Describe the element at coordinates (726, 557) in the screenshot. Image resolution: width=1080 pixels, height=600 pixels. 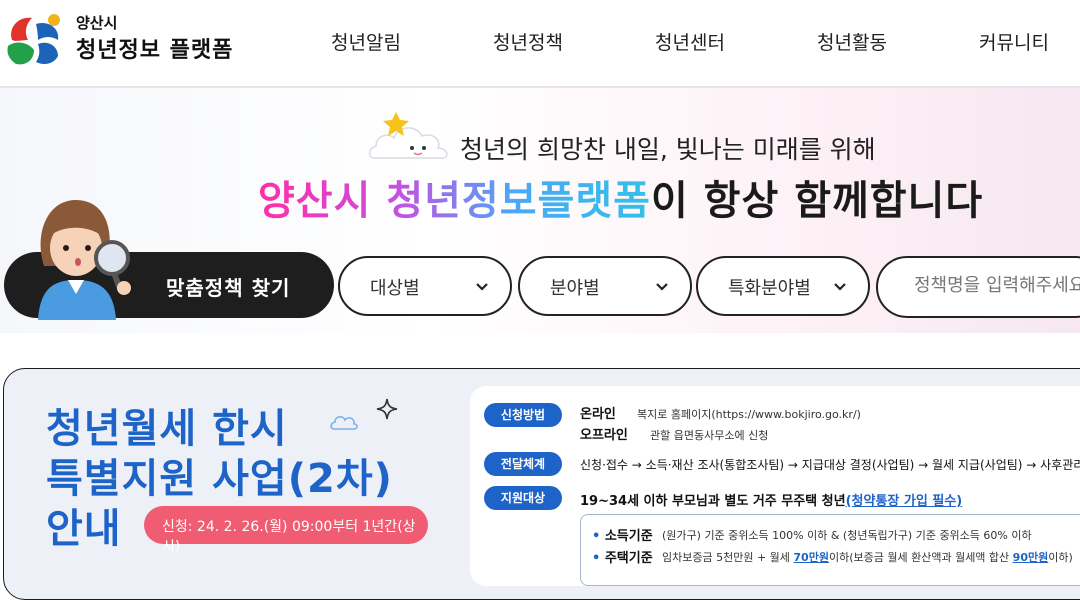
I see `house-text-1: 임차보증금 5천만원 + 월세` at that location.